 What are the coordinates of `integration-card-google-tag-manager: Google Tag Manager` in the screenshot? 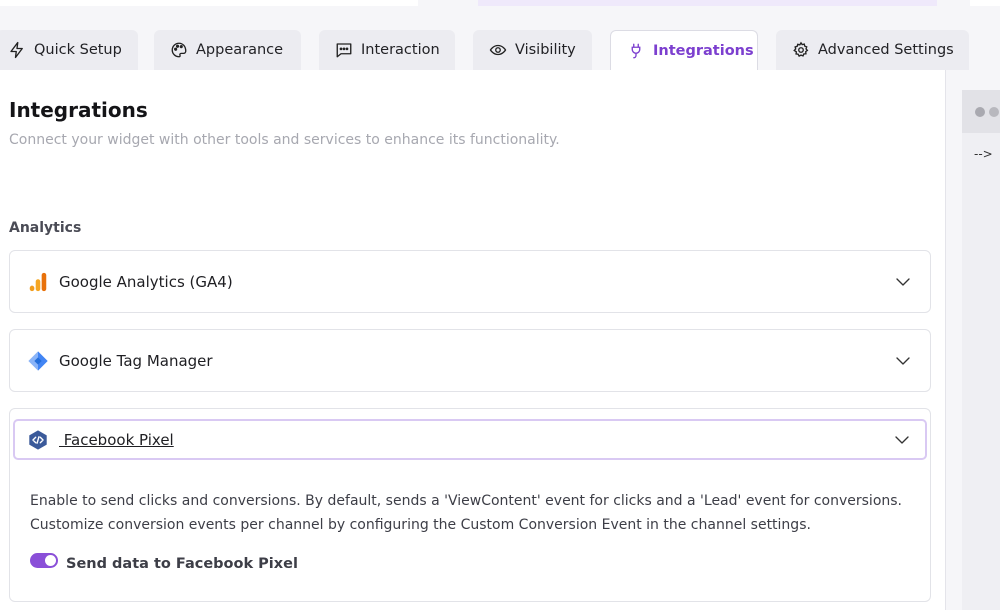 It's located at (470, 360).